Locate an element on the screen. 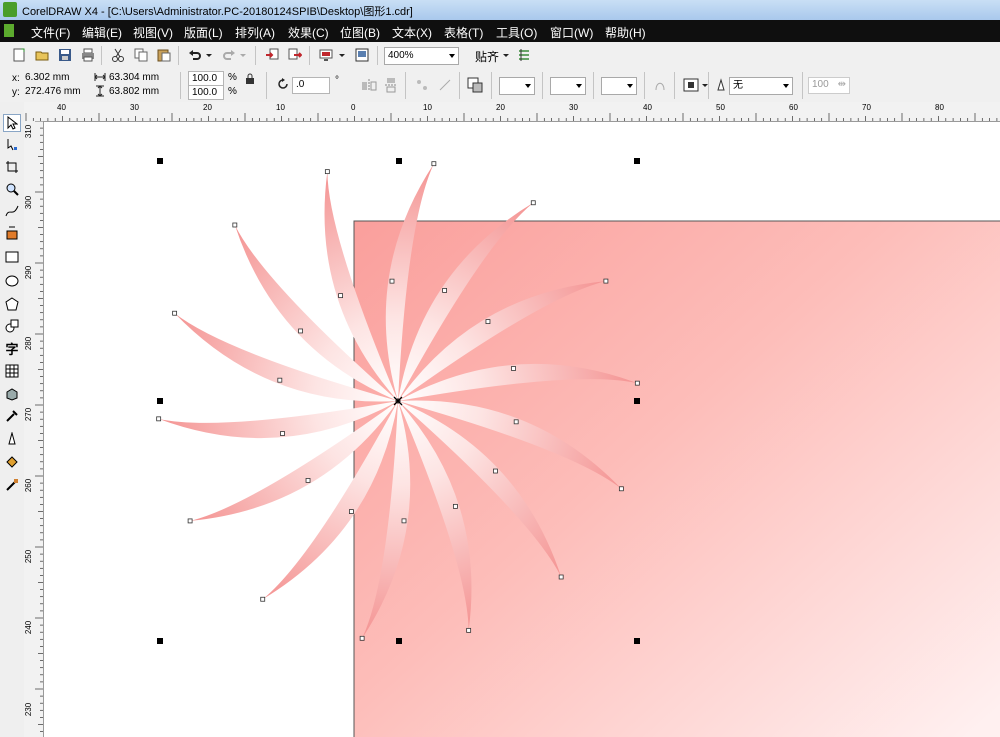  freehand-tool-icon is located at coordinates (12, 211).